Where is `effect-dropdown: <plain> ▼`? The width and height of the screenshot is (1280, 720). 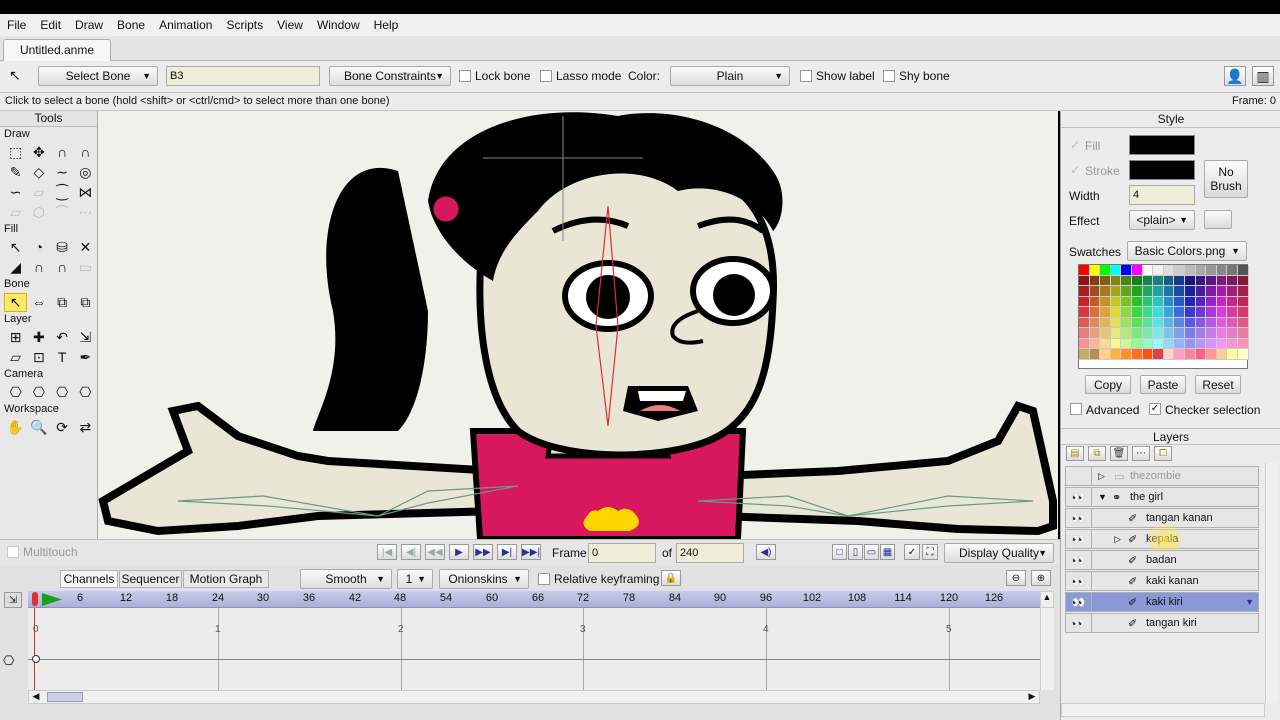
effect-dropdown: <plain> ▼ is located at coordinates (1162, 220).